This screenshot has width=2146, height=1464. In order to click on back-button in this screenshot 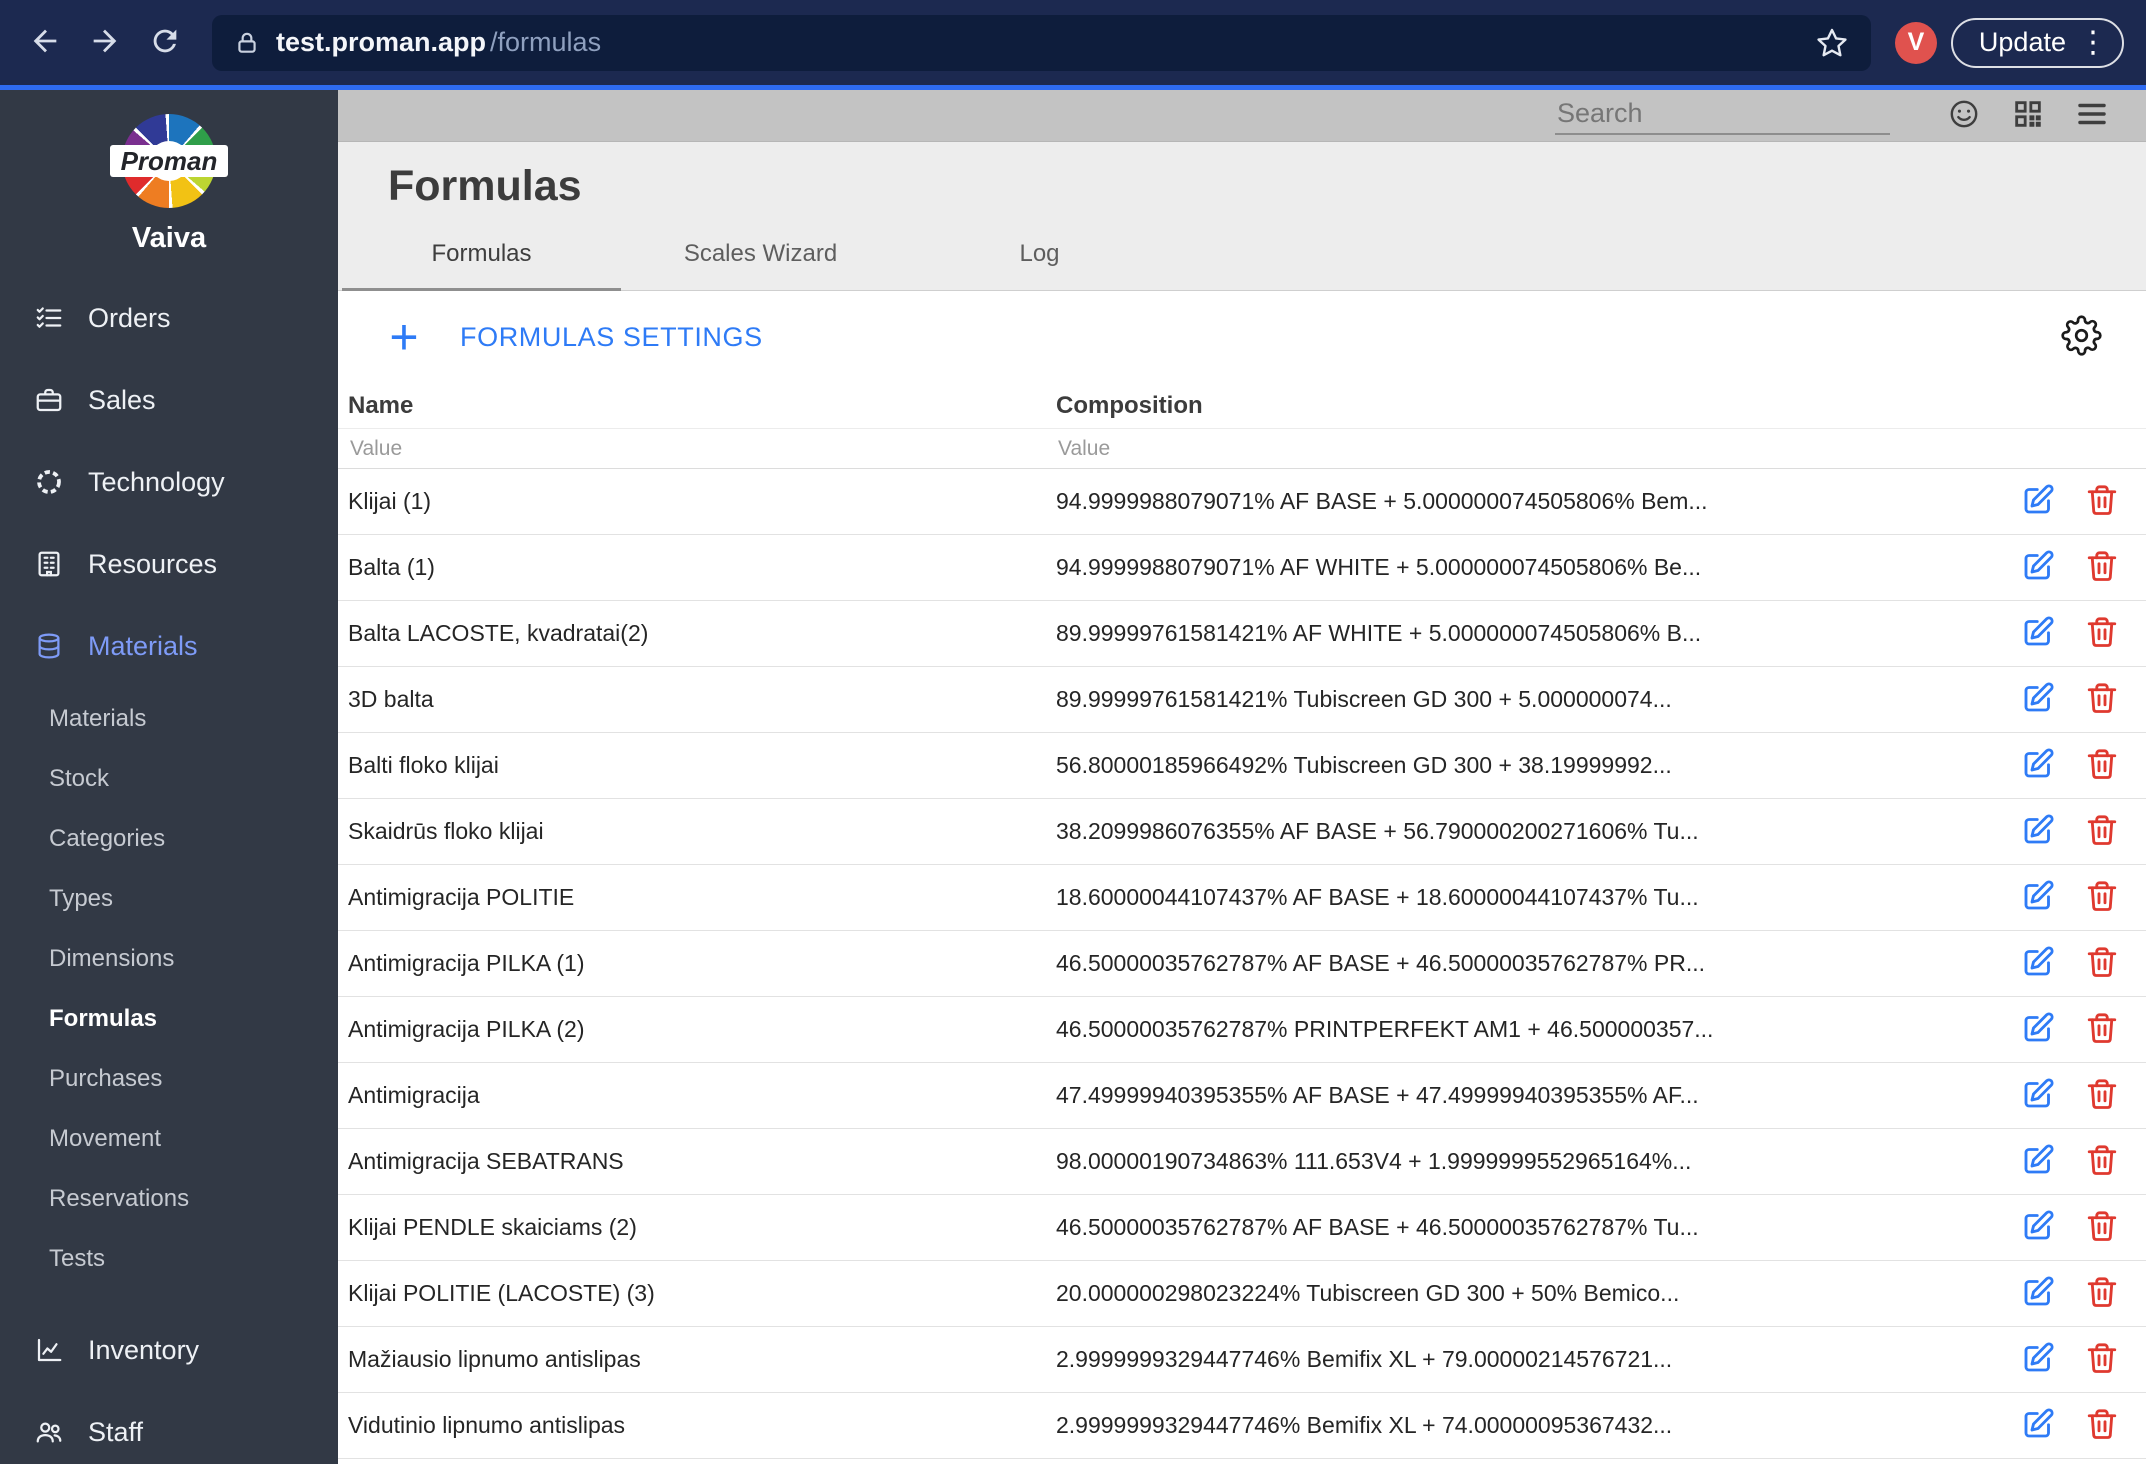, I will do `click(45, 43)`.